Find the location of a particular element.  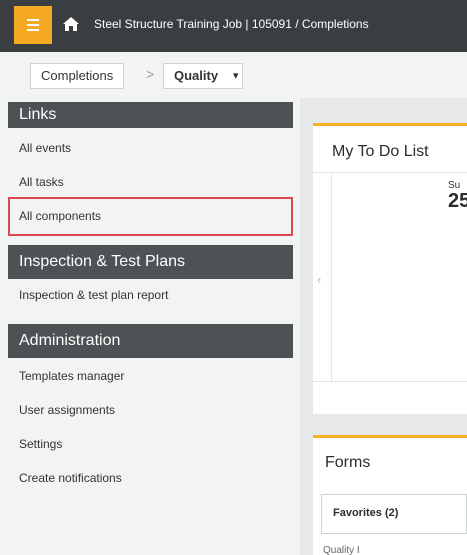

breadcrumb: Completions > Quality ▾ is located at coordinates (233, 75).